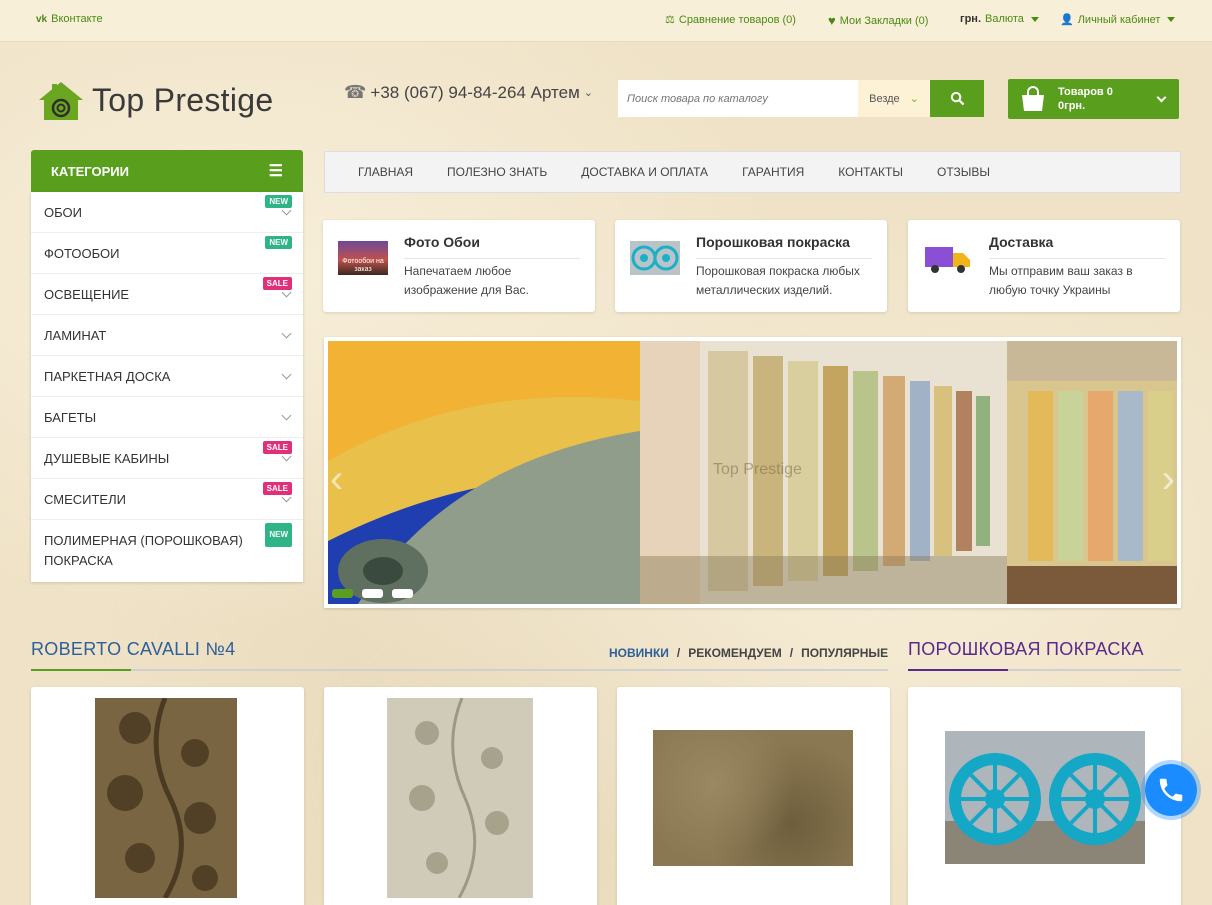 The image size is (1212, 905). What do you see at coordinates (167, 294) in the screenshot?
I see `category-item-lighting: ОСВЕЩЕНИЕ SALE` at bounding box center [167, 294].